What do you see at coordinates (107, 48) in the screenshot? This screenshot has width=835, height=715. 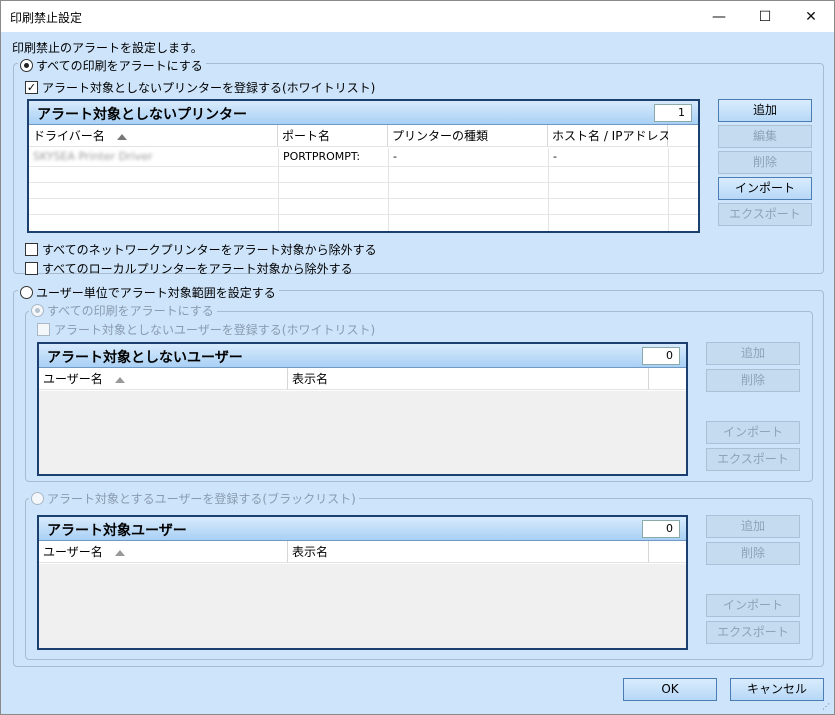 I see `intro-text: 印刷禁止のアラートを設定します。` at bounding box center [107, 48].